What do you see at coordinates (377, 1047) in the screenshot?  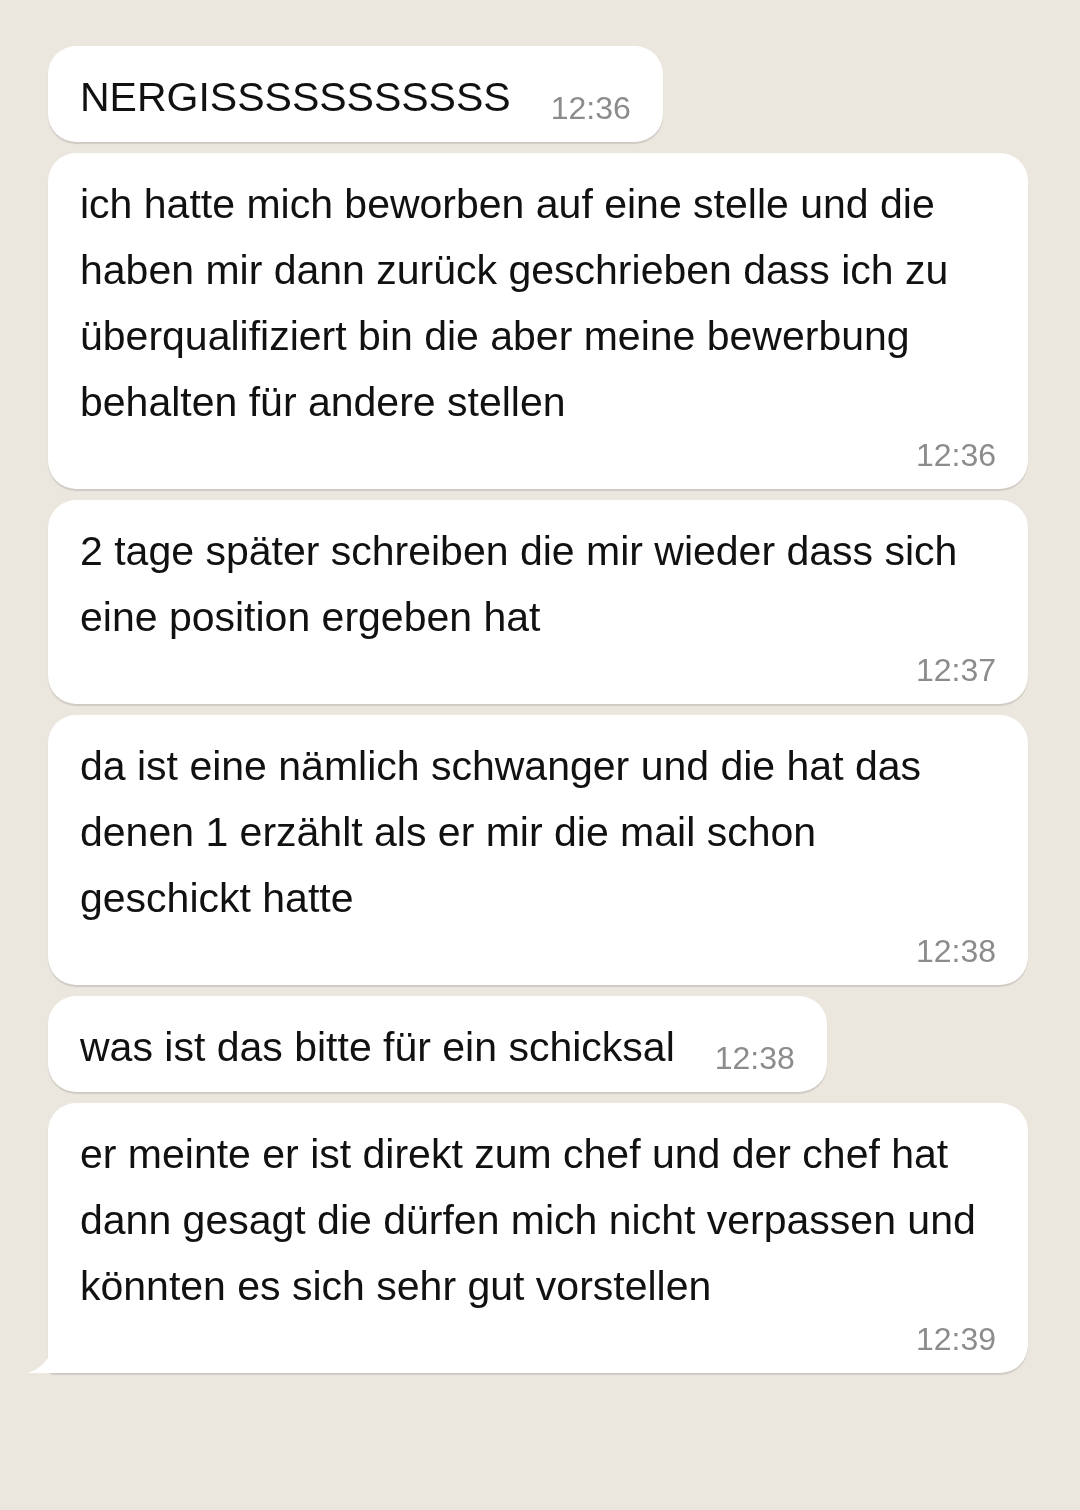 I see `message-text: was ist das bitte für ein schicksal` at bounding box center [377, 1047].